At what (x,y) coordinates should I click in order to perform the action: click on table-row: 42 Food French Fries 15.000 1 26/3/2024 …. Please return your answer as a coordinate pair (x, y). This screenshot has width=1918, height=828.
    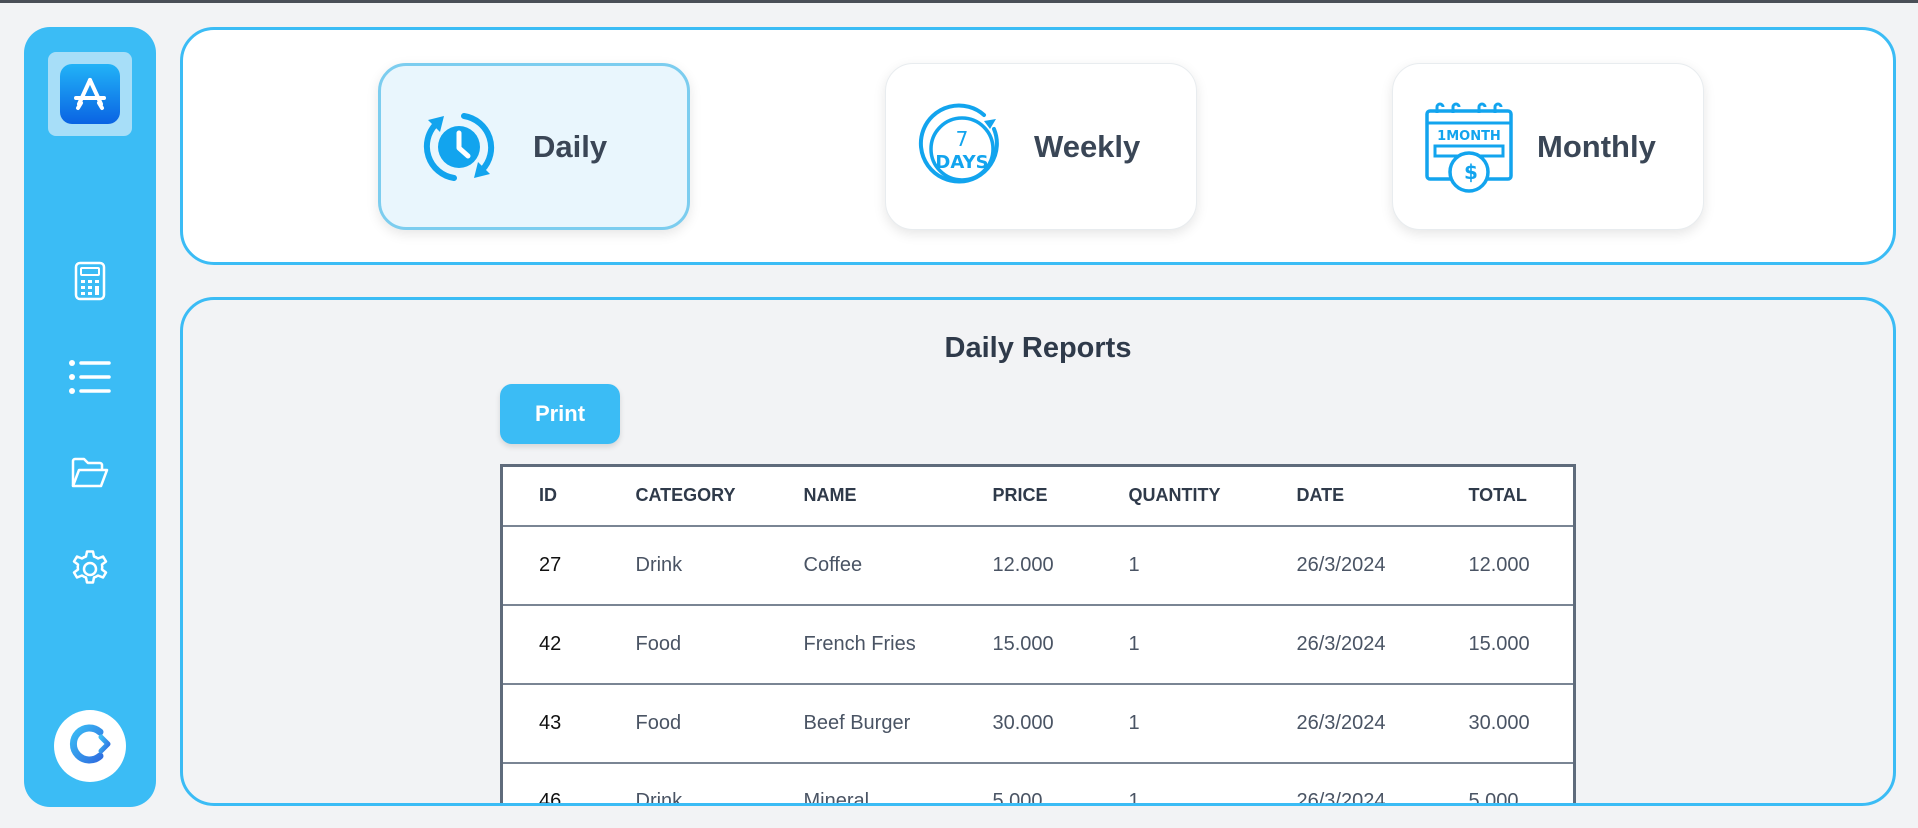
    Looking at the image, I should click on (1038, 644).